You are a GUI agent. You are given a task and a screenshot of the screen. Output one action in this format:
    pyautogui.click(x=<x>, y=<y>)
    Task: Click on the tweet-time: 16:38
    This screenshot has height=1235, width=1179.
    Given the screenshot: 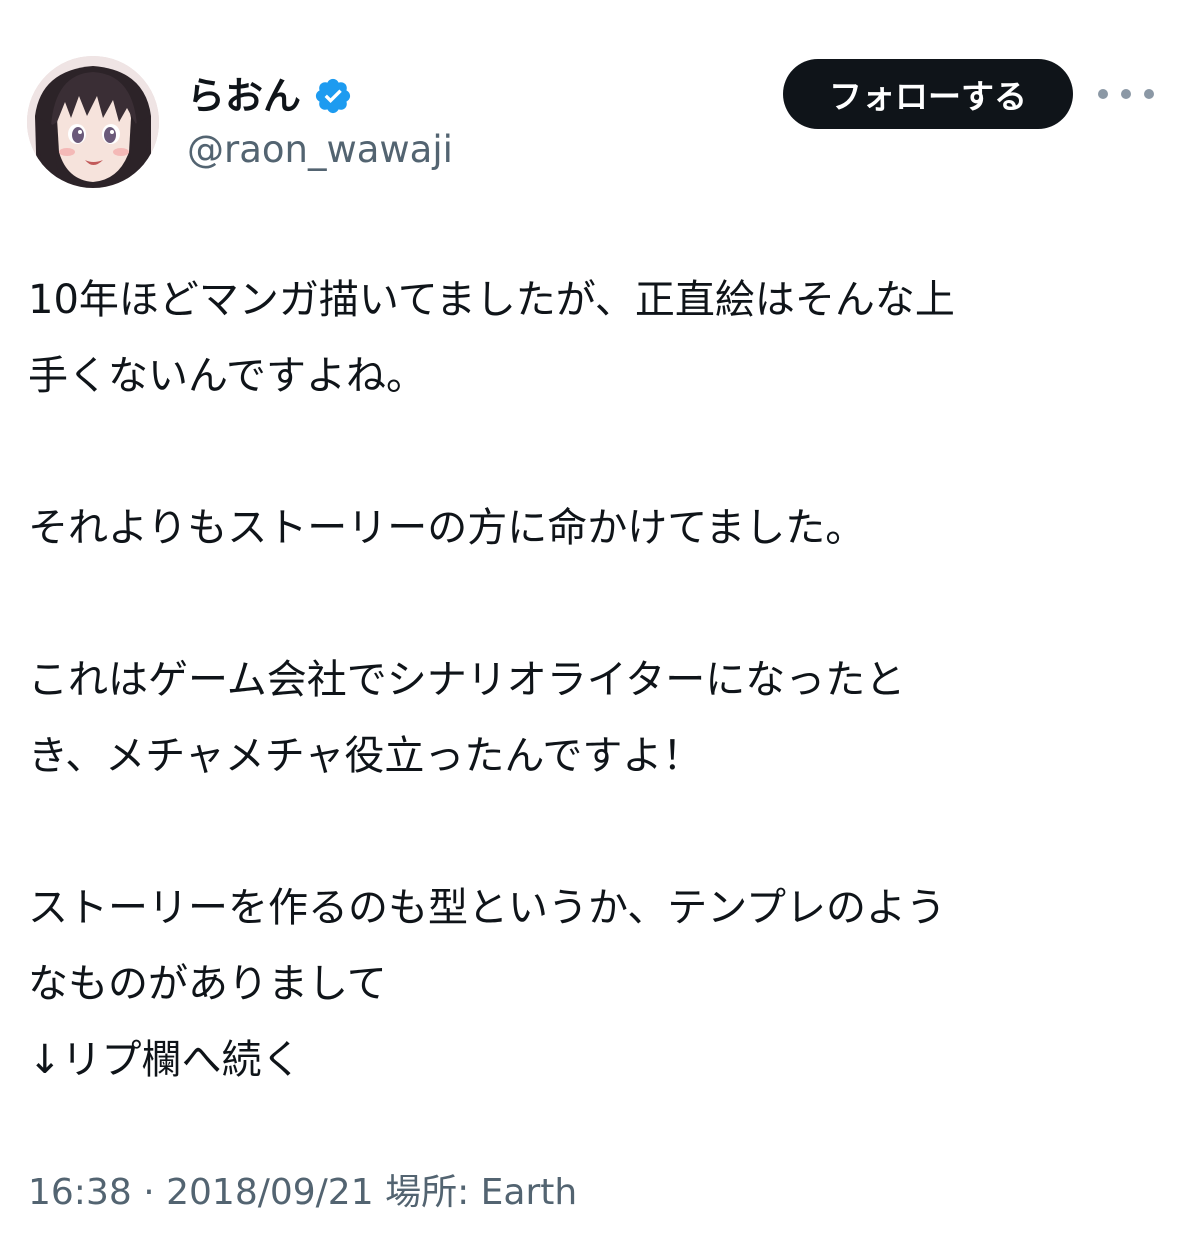 What is the action you would take?
    pyautogui.click(x=80, y=1192)
    